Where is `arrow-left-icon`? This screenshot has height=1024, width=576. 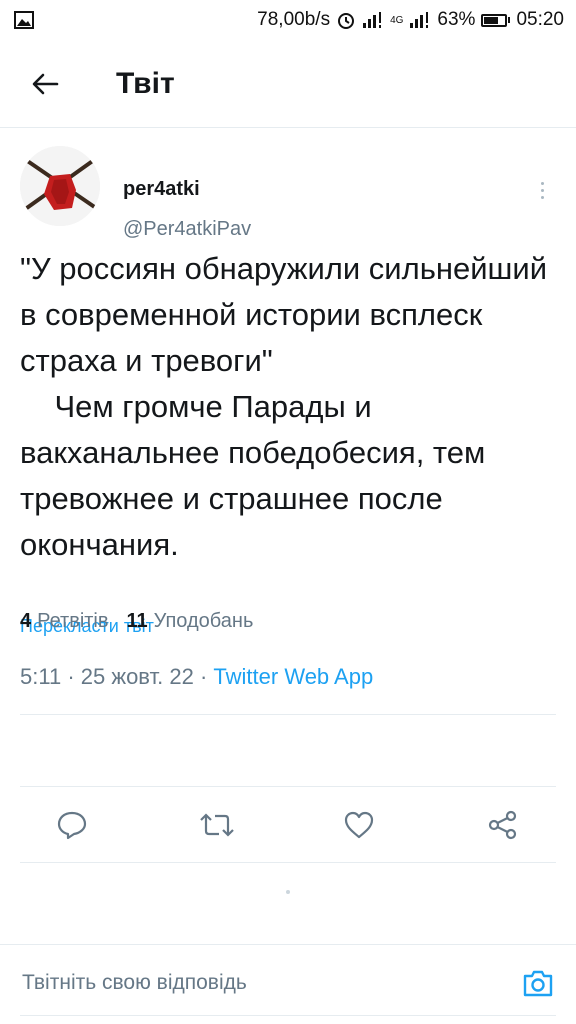
arrow-left-icon is located at coordinates (45, 83).